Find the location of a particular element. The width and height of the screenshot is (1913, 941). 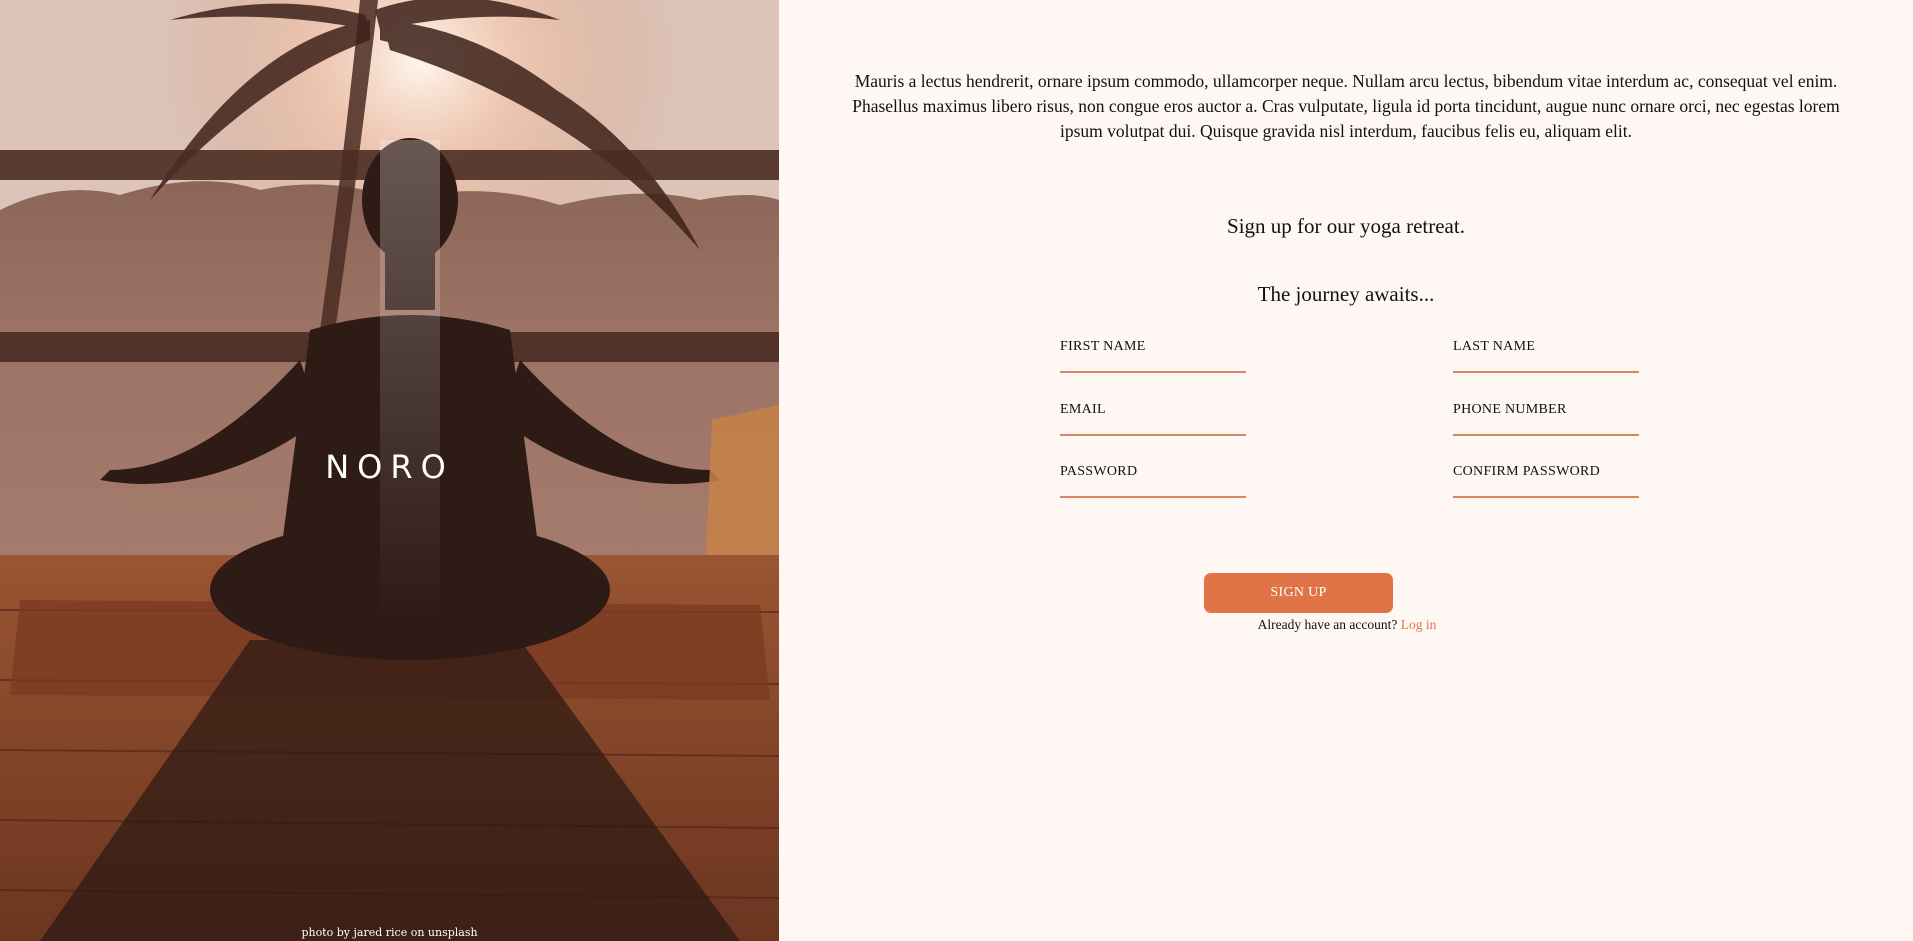

sign-up-button: SIGN UP is located at coordinates (1298, 593).